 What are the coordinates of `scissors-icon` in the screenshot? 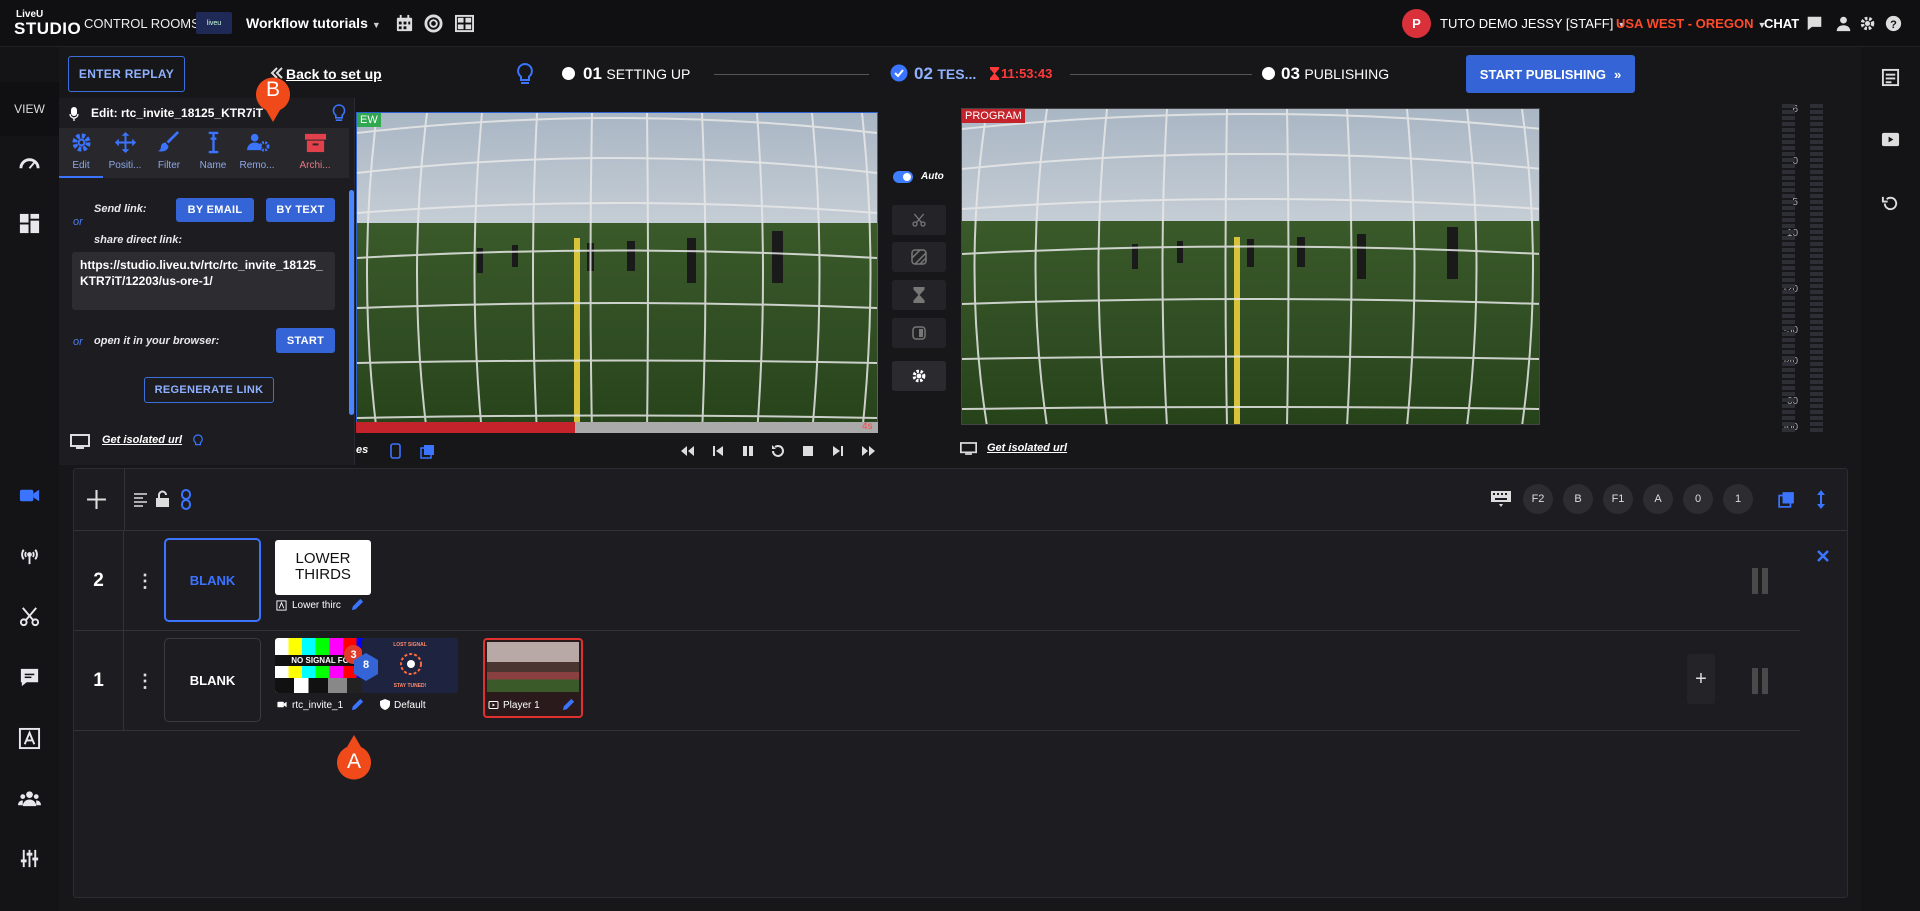 It's located at (29, 616).